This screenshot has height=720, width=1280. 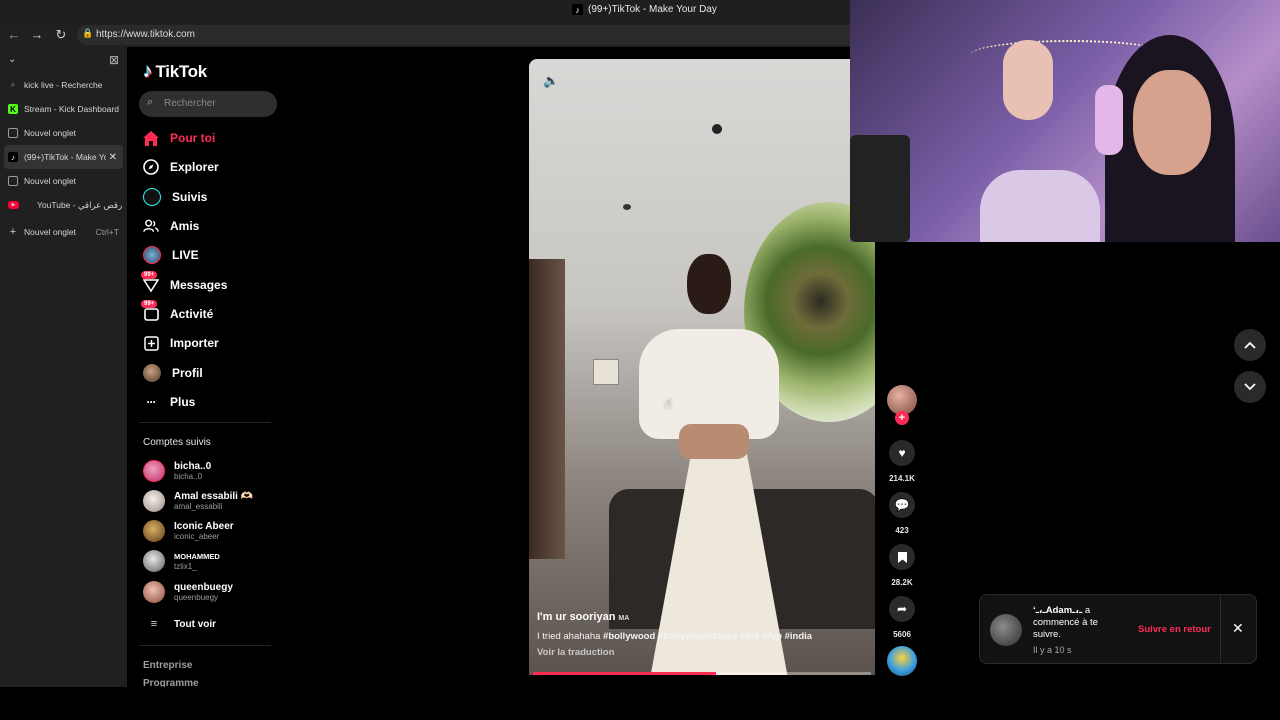 I want to click on video-progress-bar, so click(x=702, y=673).